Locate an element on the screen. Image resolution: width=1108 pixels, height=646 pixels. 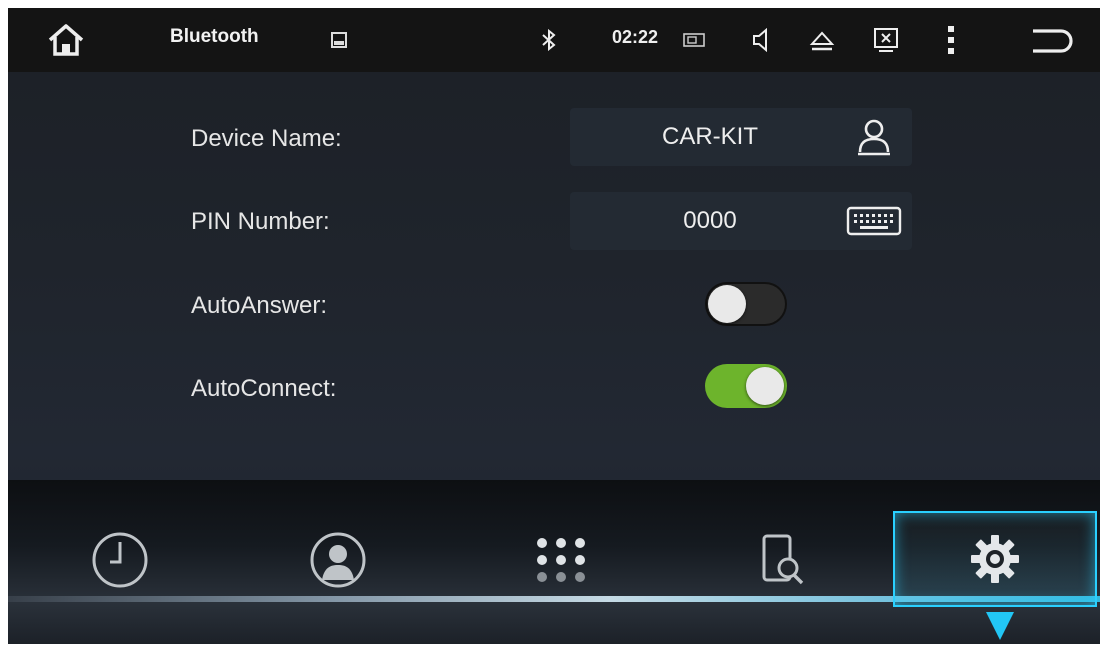
auto-connect-toggle is located at coordinates (746, 386).